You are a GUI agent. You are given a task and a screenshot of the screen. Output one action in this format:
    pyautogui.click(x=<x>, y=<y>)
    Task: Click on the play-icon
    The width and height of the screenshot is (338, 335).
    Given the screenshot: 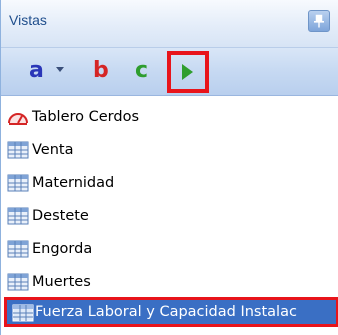 What is the action you would take?
    pyautogui.click(x=187, y=72)
    